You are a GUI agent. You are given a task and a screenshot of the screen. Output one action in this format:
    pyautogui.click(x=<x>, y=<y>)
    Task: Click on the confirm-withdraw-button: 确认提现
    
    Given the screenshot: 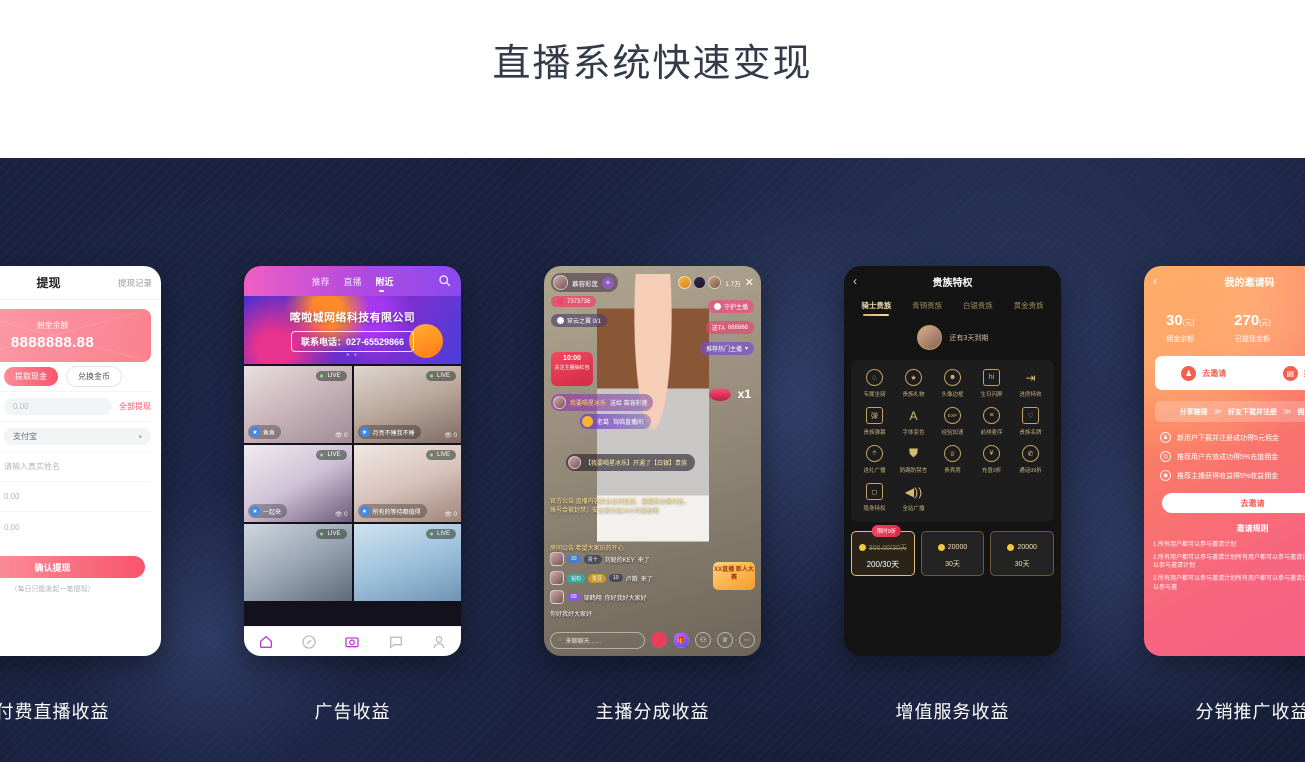 What is the action you would take?
    pyautogui.click(x=72, y=567)
    